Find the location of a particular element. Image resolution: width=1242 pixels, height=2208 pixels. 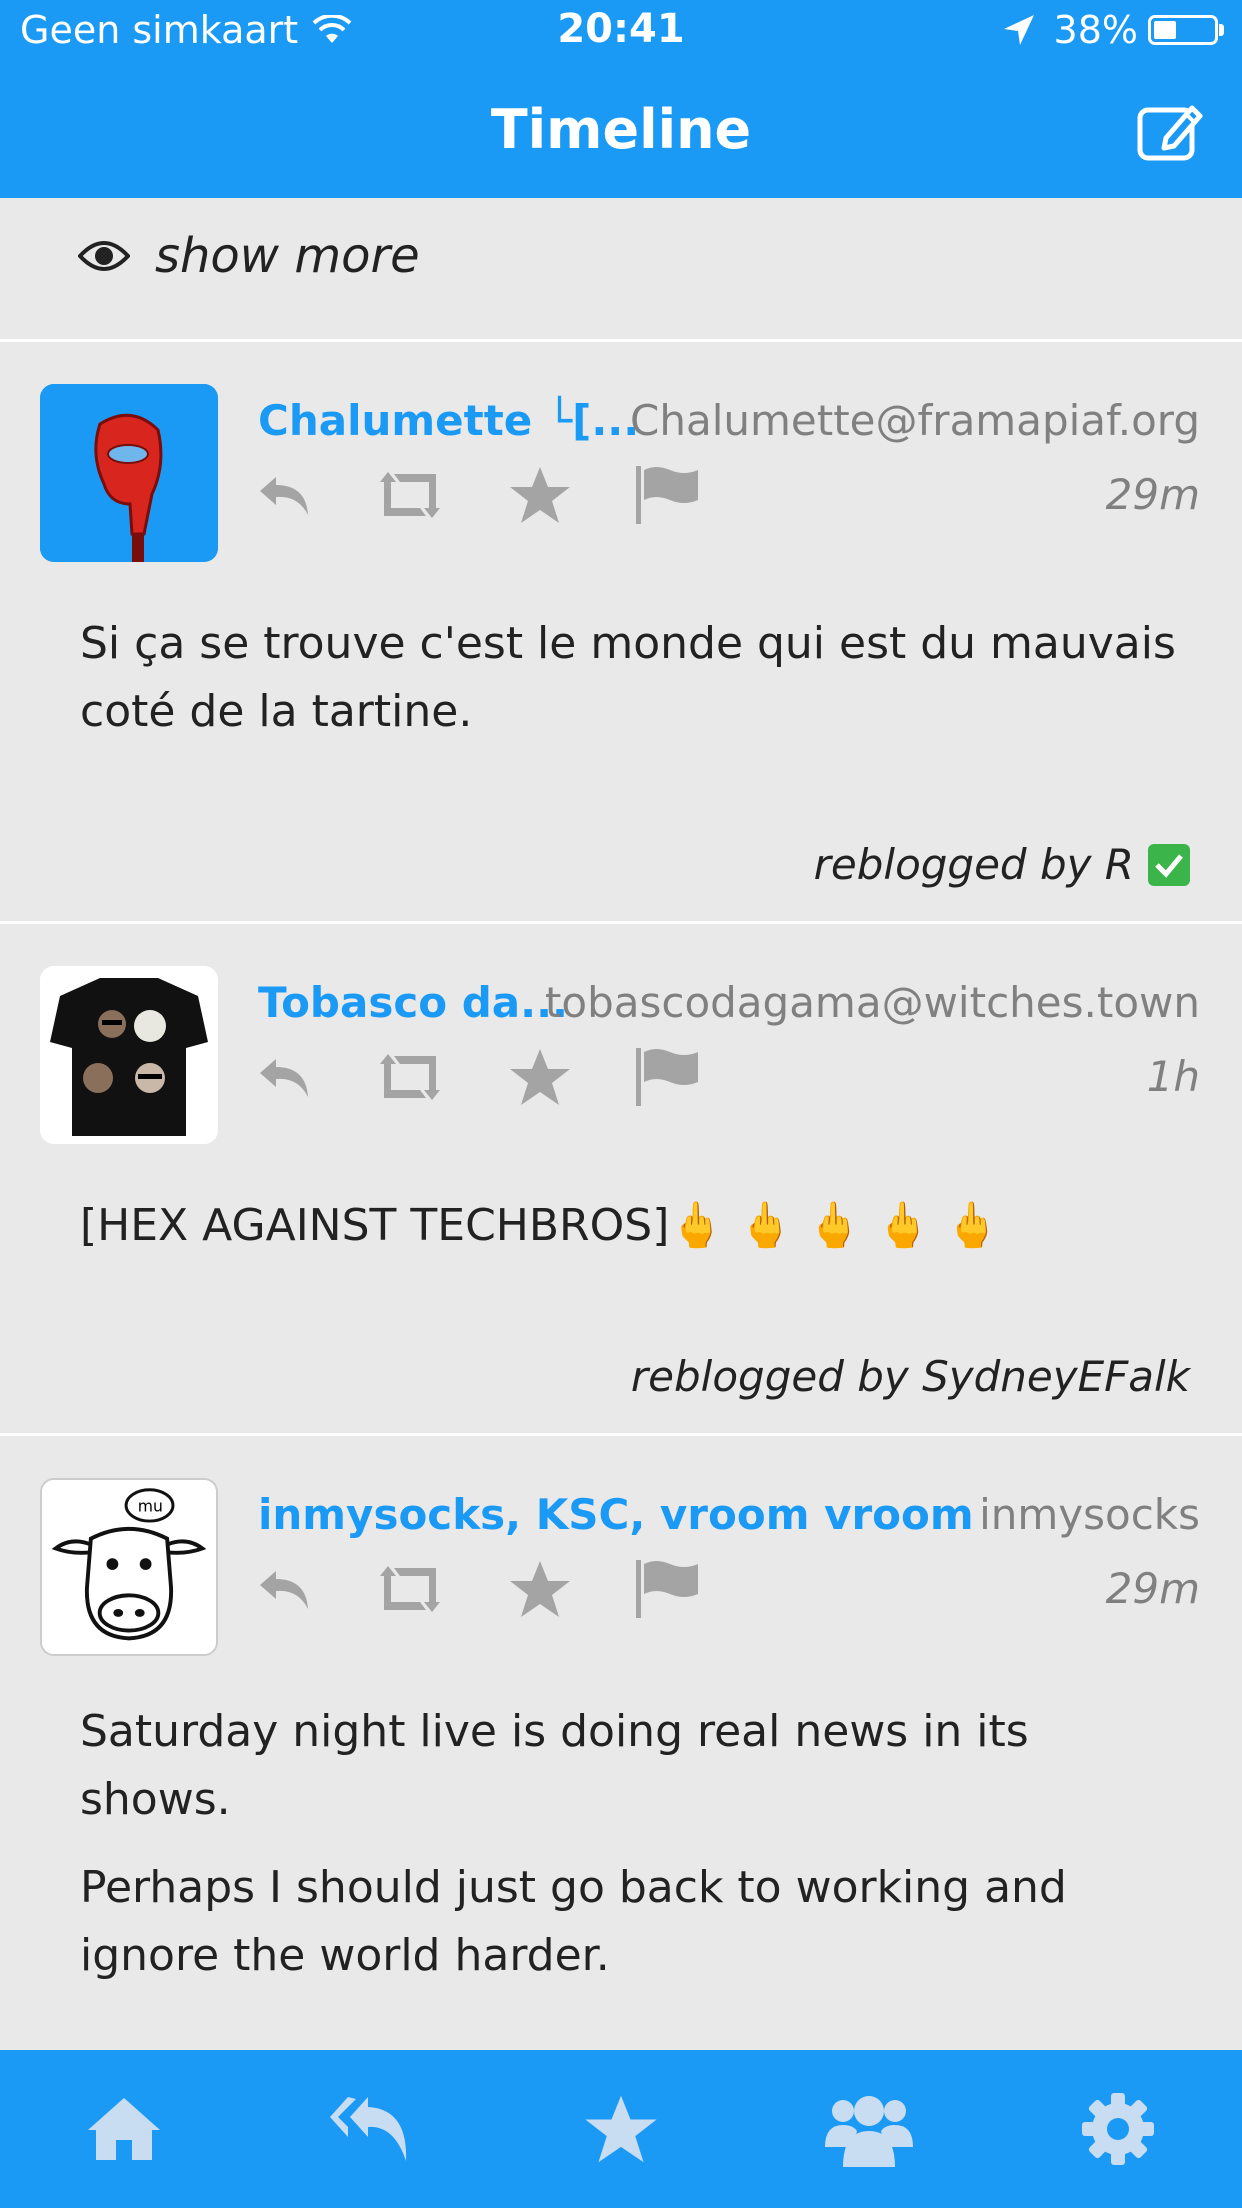

avatar: mu is located at coordinates (129, 1567).